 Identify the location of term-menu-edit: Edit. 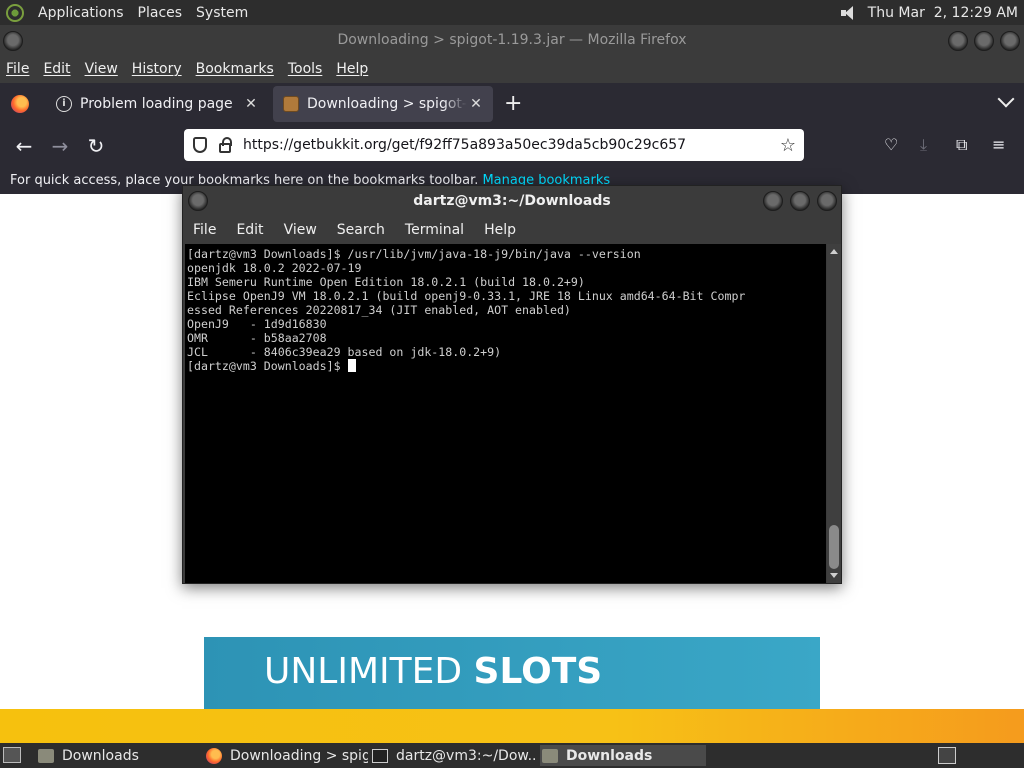
(249, 230).